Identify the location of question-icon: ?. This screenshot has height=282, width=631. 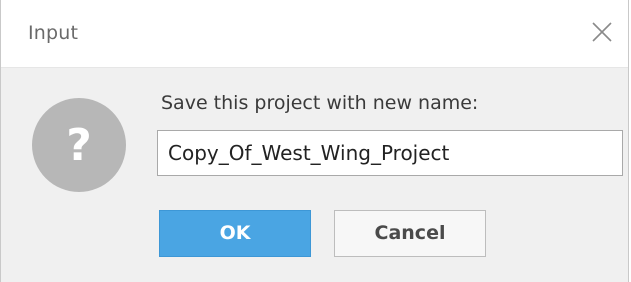
(79, 145).